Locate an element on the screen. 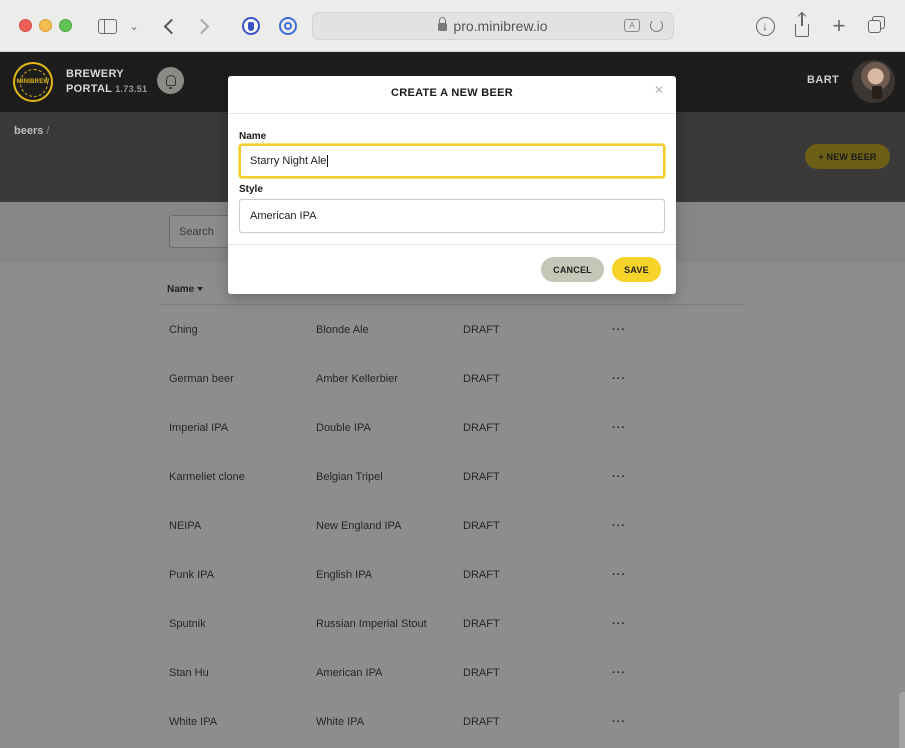  beer-style-cell: White IPA is located at coordinates (340, 722).